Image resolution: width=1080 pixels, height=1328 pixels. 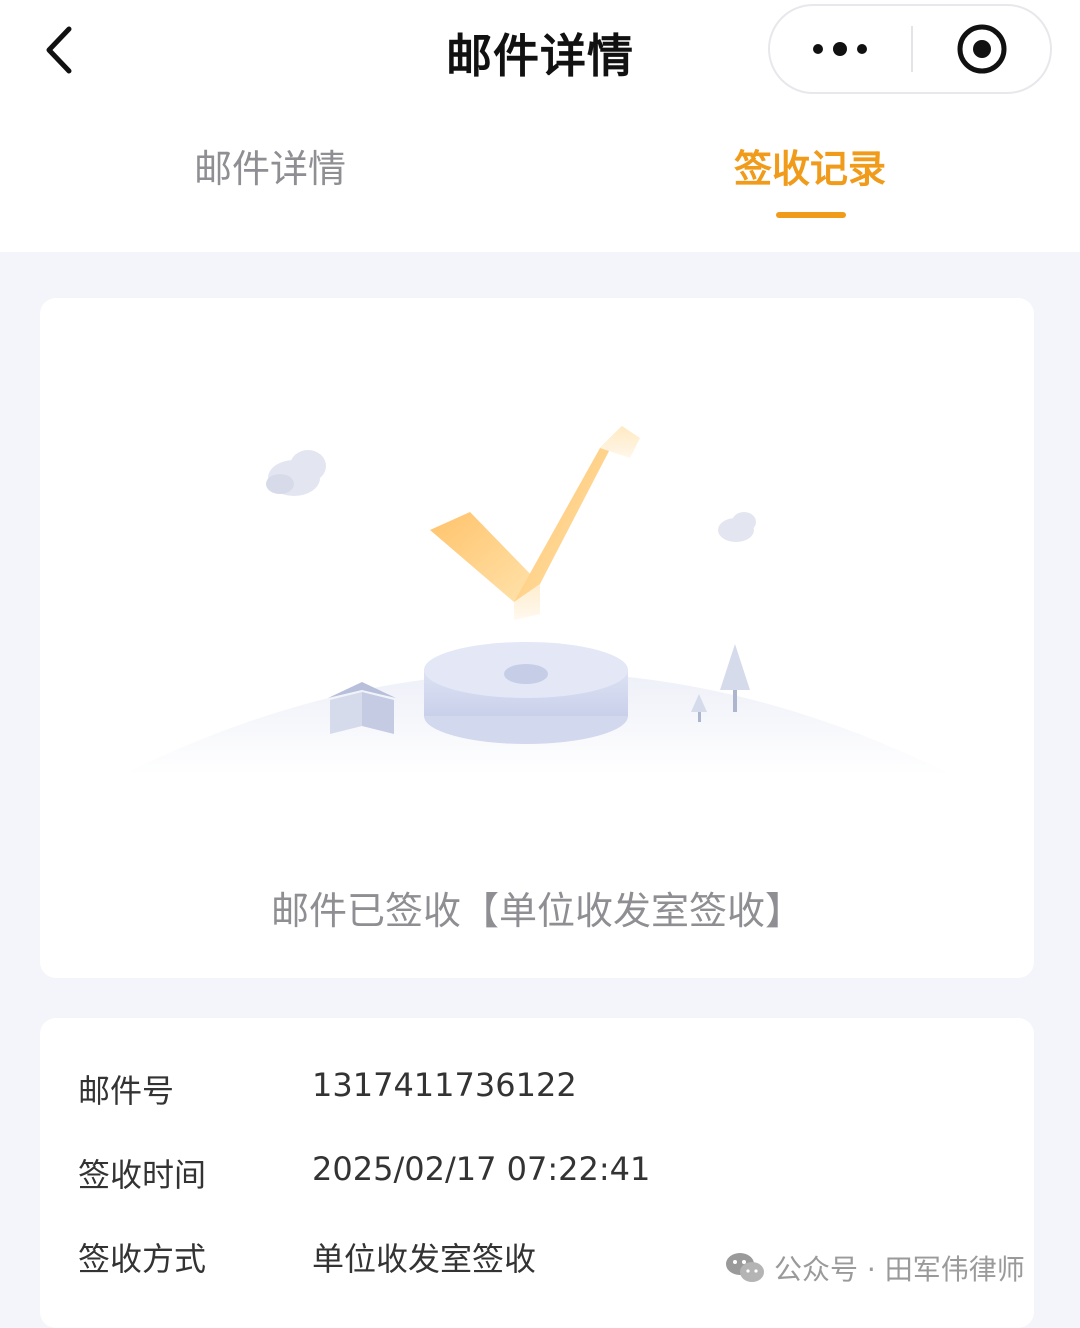 I want to click on close-mini-program-button, so click(x=981, y=49).